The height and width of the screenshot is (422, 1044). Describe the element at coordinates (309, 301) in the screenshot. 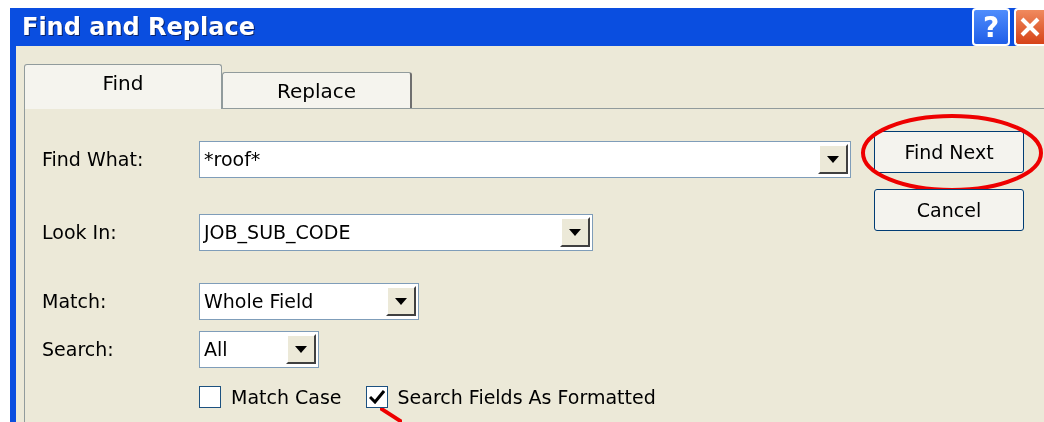

I see `combo-box: Whole Field` at that location.